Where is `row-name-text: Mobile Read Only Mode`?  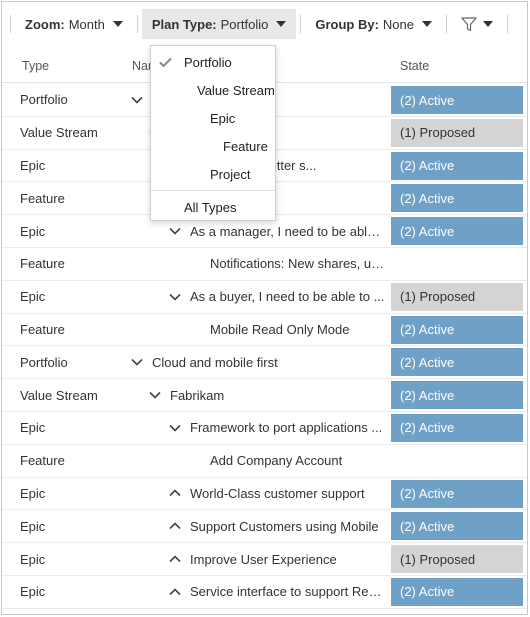
row-name-text: Mobile Read Only Mode is located at coordinates (279, 329).